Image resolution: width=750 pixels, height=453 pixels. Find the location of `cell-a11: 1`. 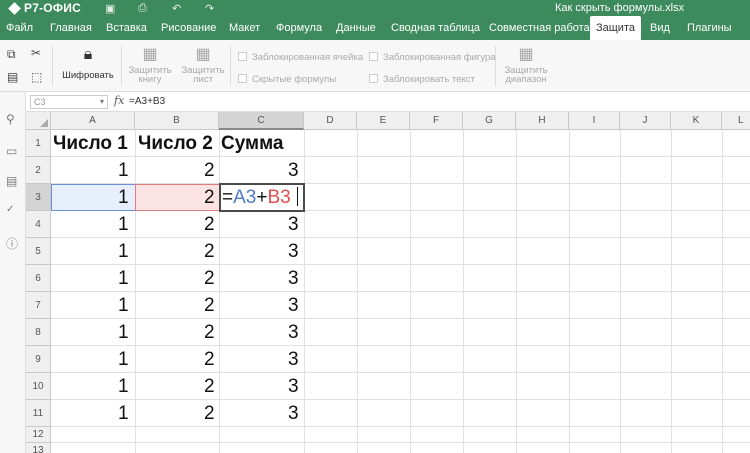

cell-a11: 1 is located at coordinates (123, 414).